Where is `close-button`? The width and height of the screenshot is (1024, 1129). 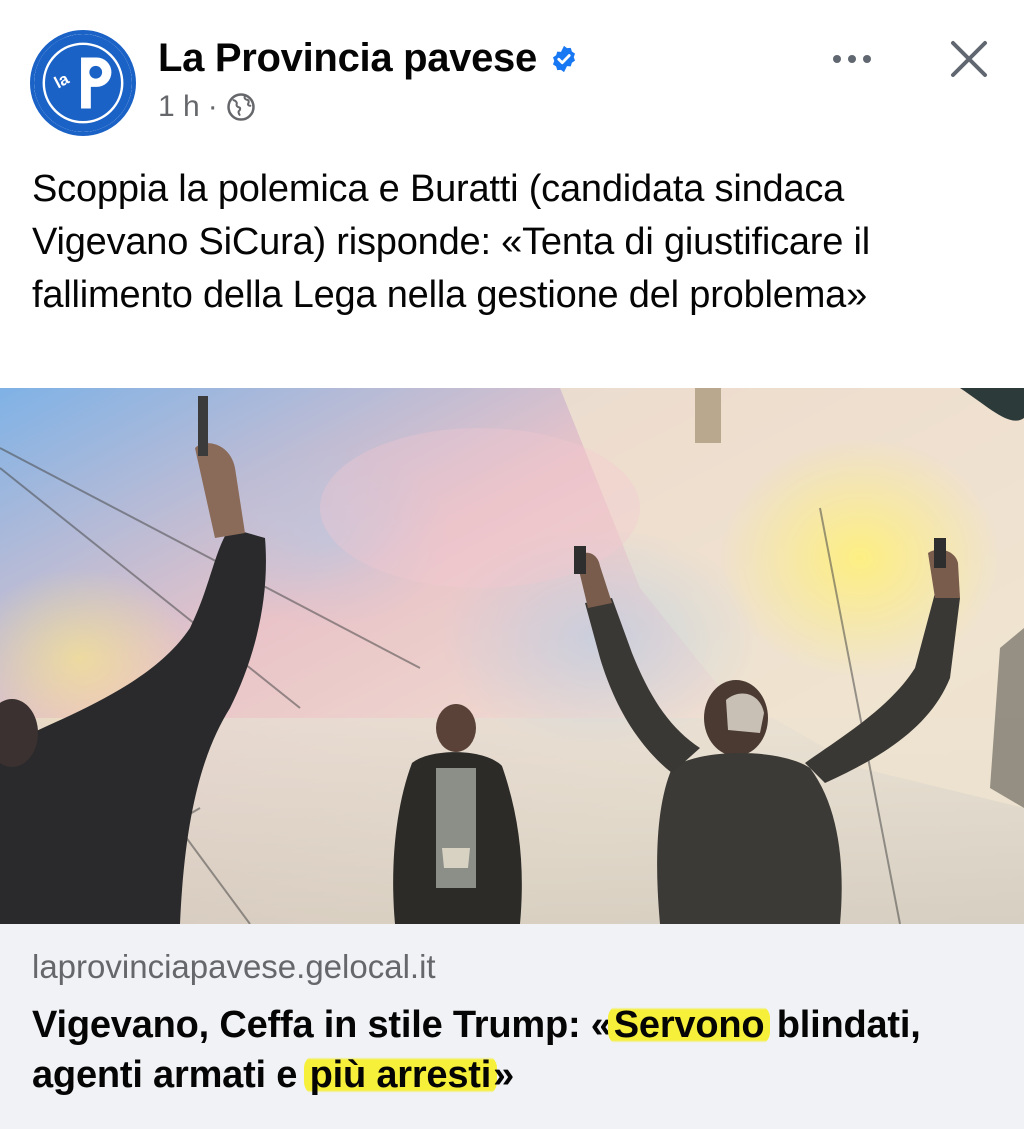
close-button is located at coordinates (969, 59).